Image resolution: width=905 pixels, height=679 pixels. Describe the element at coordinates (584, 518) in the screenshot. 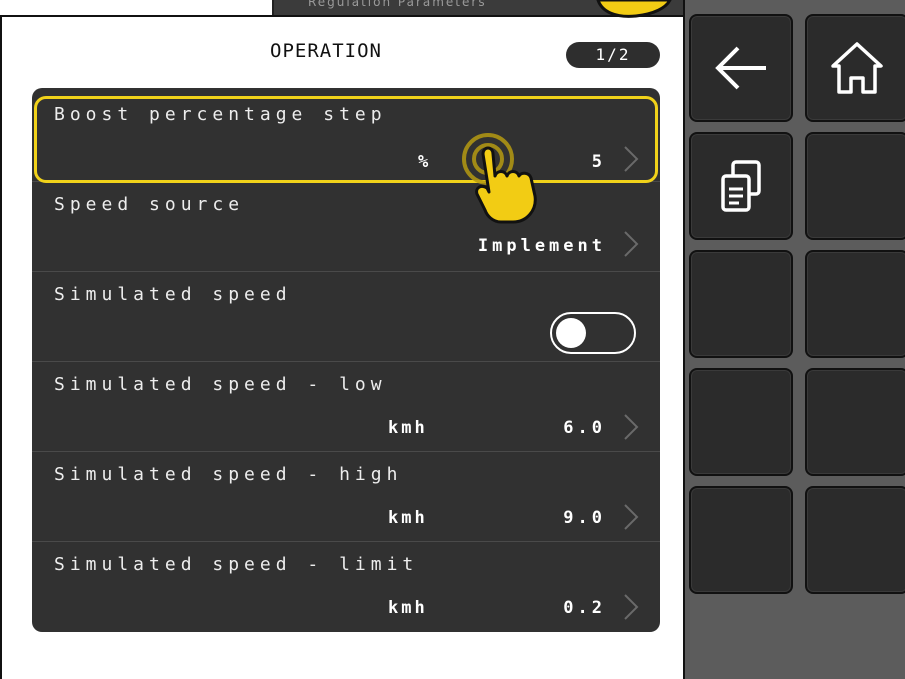

I see `row-value: 9.0` at that location.